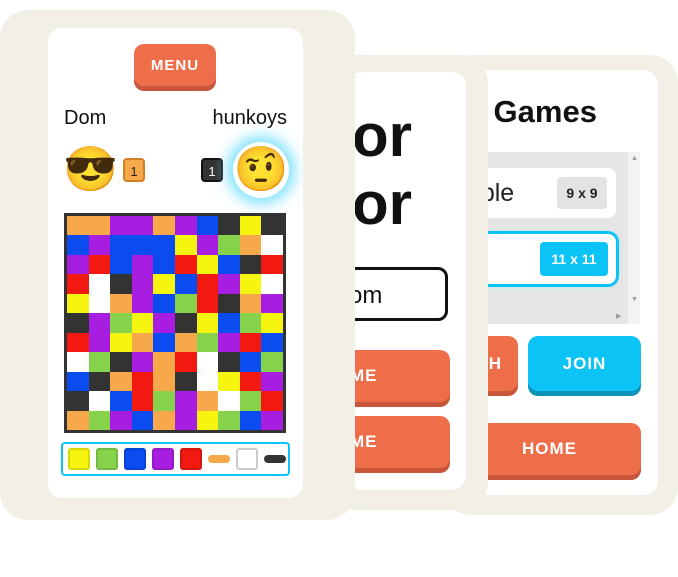 This screenshot has height=577, width=678. Describe the element at coordinates (79, 459) in the screenshot. I see `color-option-yellow` at that location.